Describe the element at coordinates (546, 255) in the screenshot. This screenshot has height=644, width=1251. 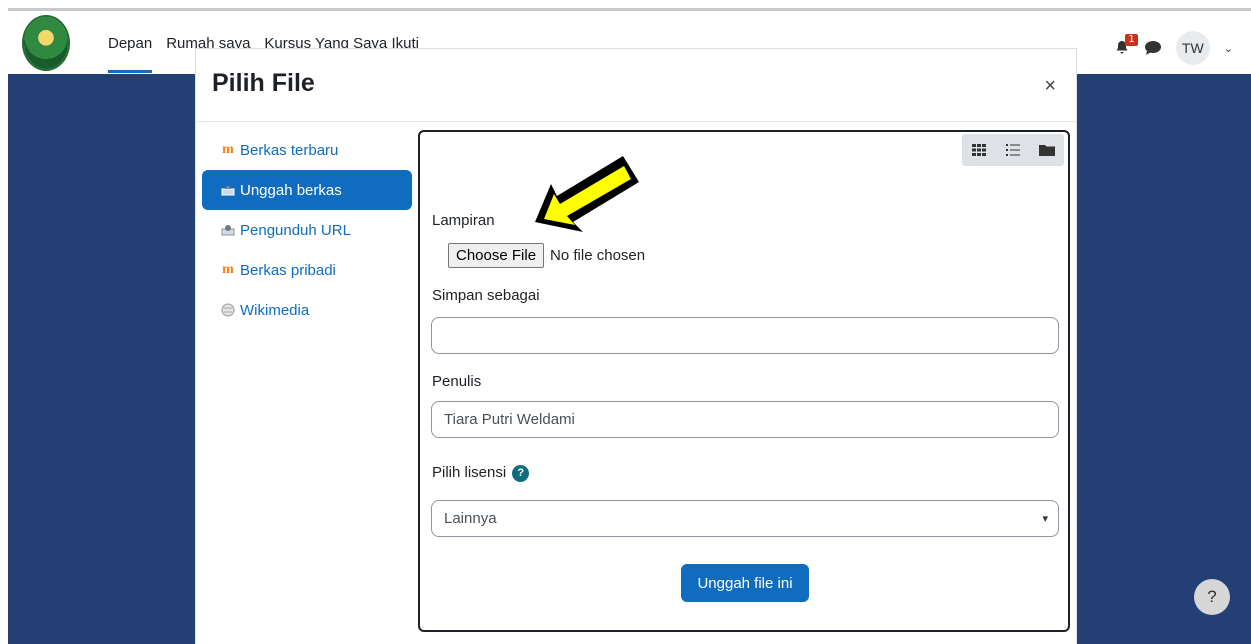
I see `file-input: Choose File No file chosen` at that location.